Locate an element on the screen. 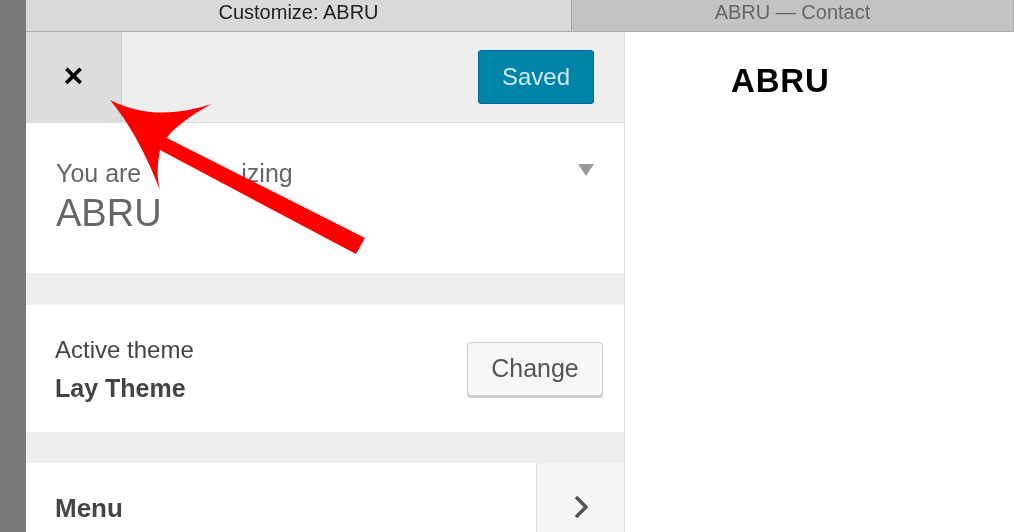 Image resolution: width=1014 pixels, height=532 pixels. browser-tab: Customize: ABRU is located at coordinates (299, 15).